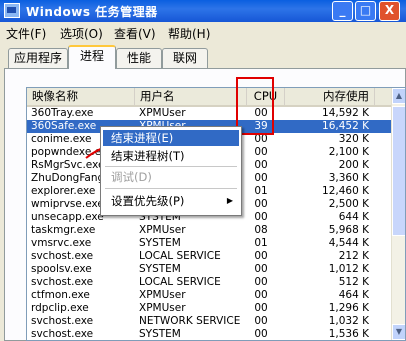  Describe the element at coordinates (398, 171) in the screenshot. I see `scroll-thumb` at that location.